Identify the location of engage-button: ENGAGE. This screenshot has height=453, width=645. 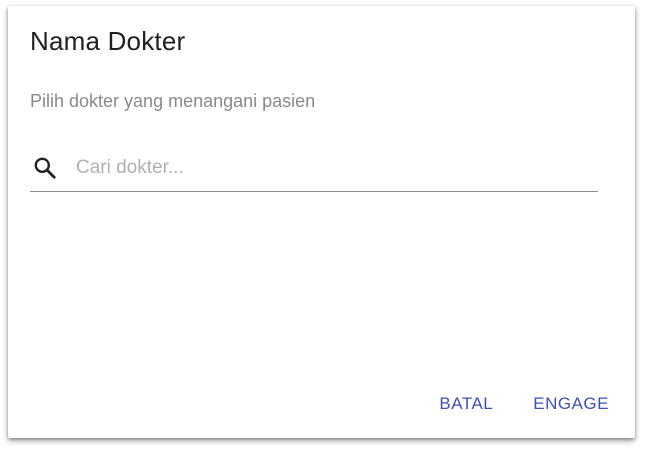
(571, 404).